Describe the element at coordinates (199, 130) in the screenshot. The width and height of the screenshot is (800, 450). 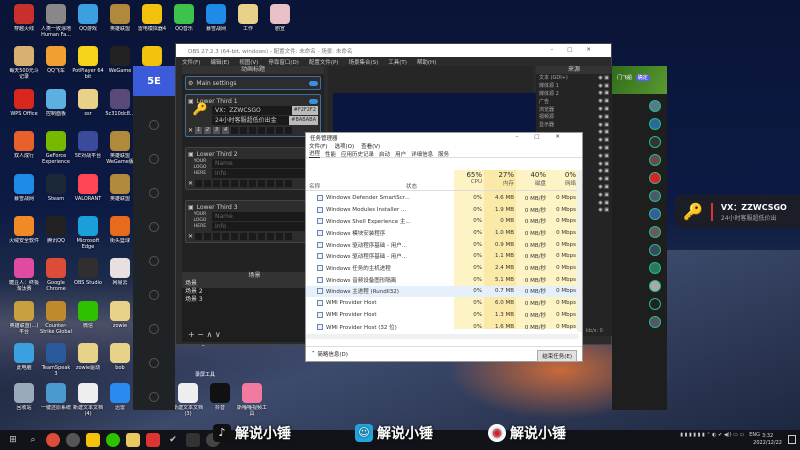
I see `slot-button: 1` at that location.